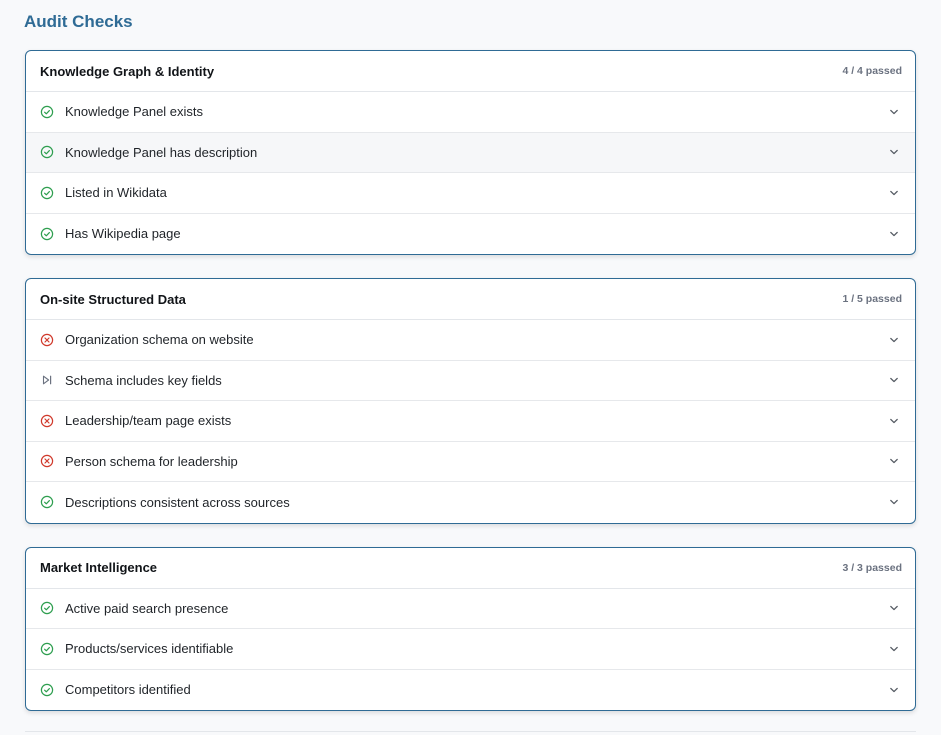  What do you see at coordinates (470, 462) in the screenshot?
I see `check-row: Person schema for leadership` at bounding box center [470, 462].